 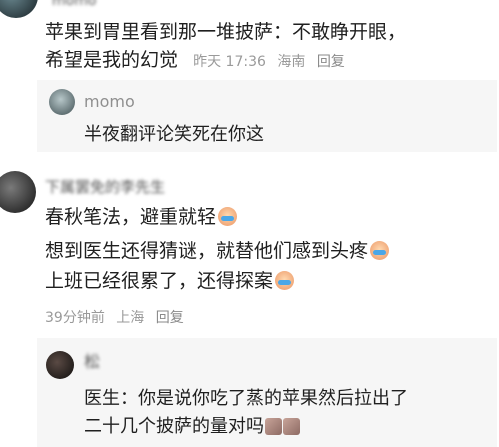 I want to click on comment-text-row: 希望是我的幻觉 昨天 17:36 海南 回复, so click(x=198, y=60).